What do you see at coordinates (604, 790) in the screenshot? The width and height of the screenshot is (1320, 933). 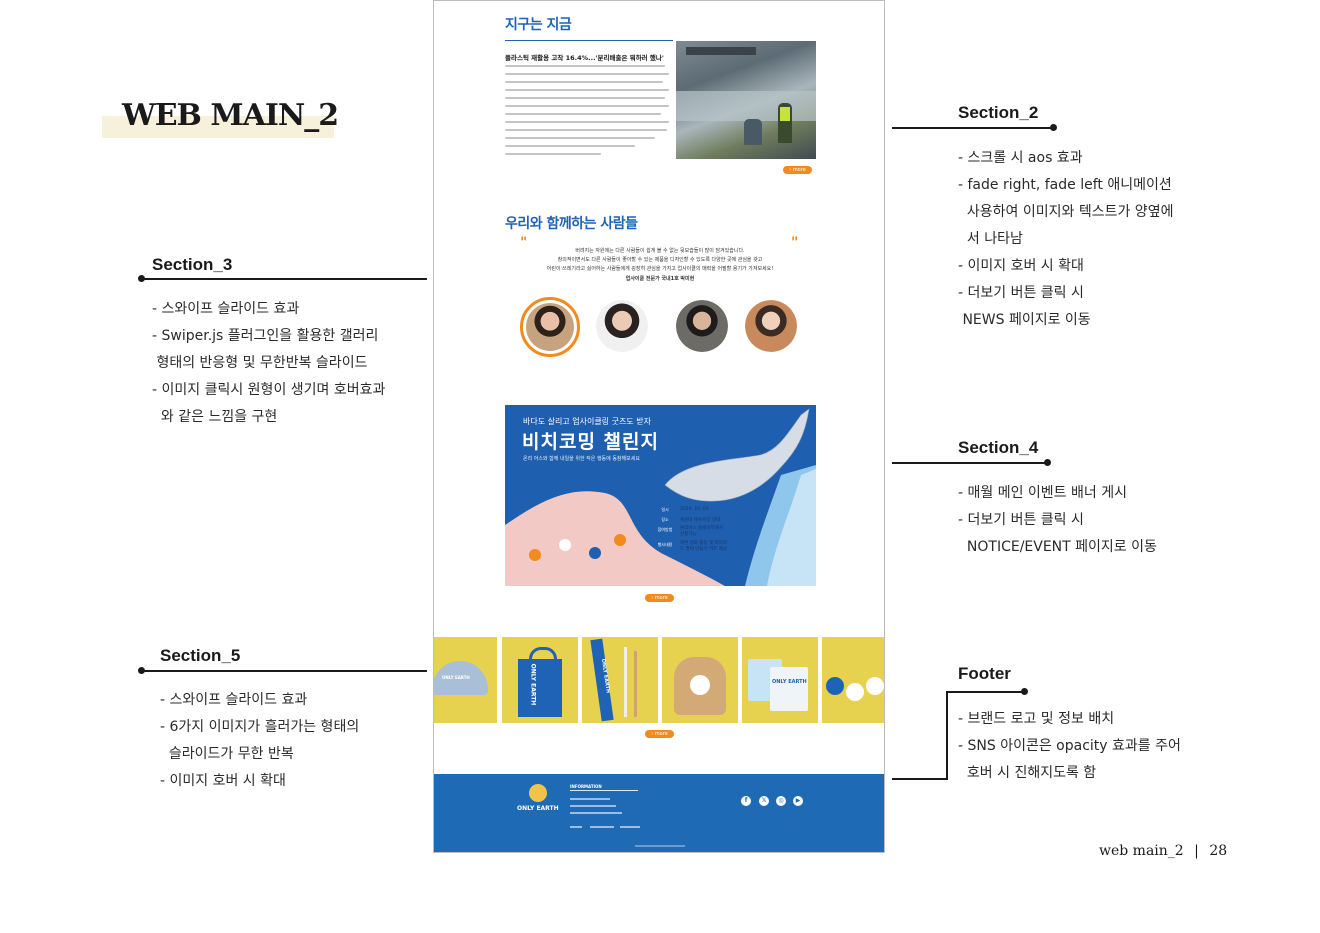 I see `footer-info-rule` at bounding box center [604, 790].